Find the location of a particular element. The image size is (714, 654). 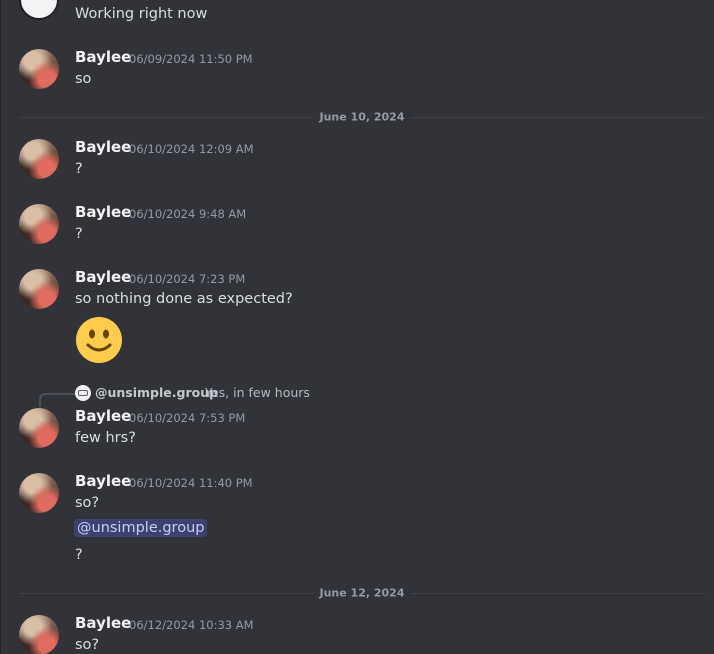

message-timestamp: 06/10/2024 11:40 PM is located at coordinates (191, 483).